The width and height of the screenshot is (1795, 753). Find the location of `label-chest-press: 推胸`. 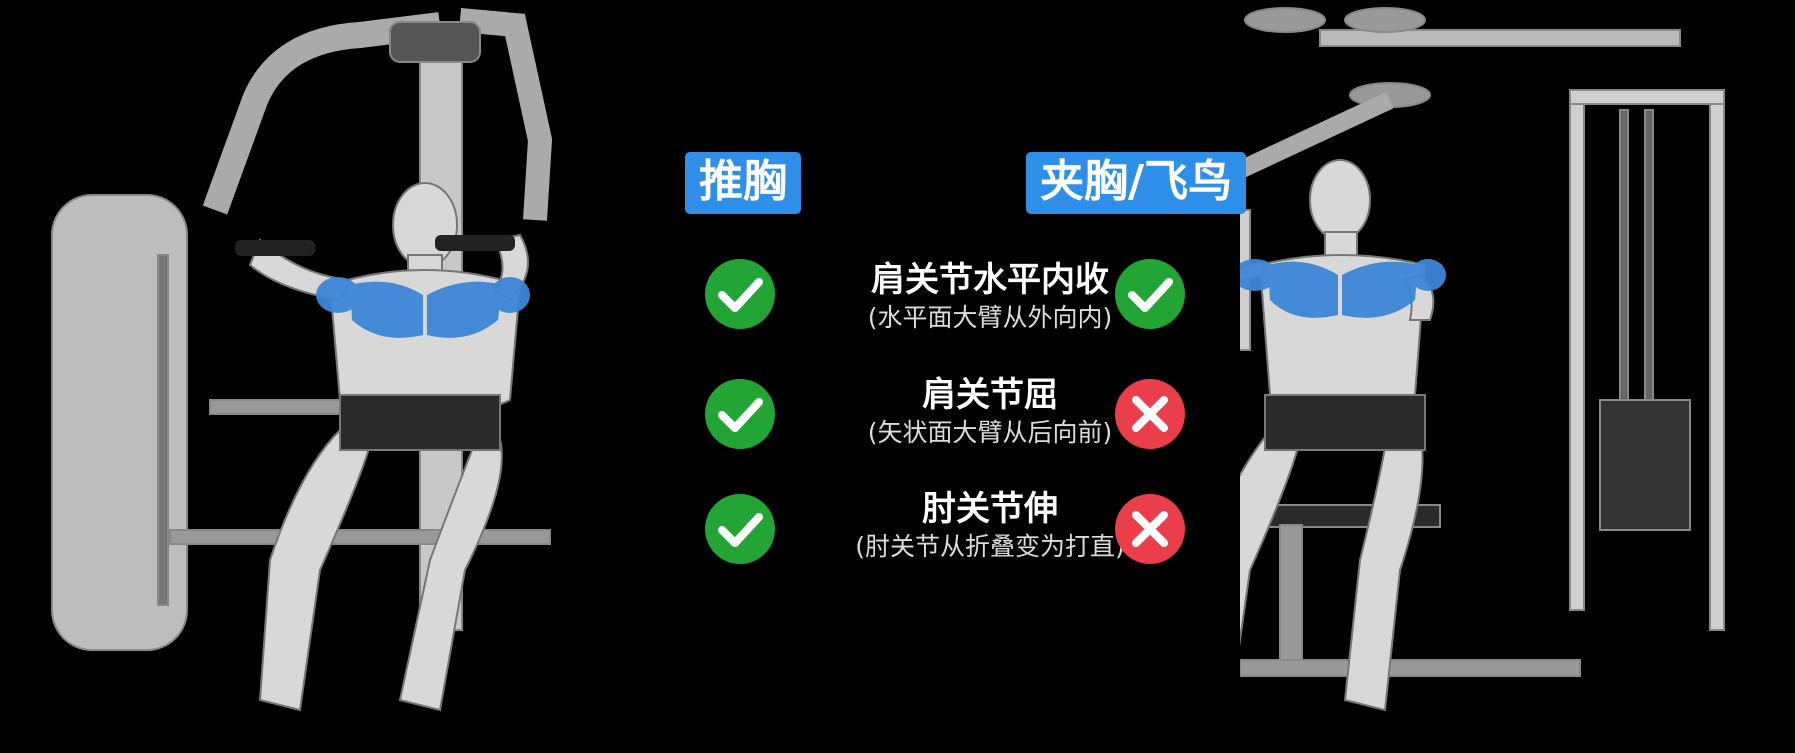

label-chest-press: 推胸 is located at coordinates (743, 183).